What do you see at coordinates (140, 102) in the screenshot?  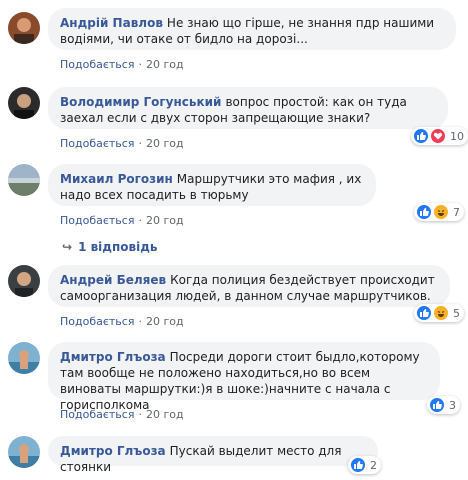 I see `comment-author: Володимир Гогунський` at bounding box center [140, 102].